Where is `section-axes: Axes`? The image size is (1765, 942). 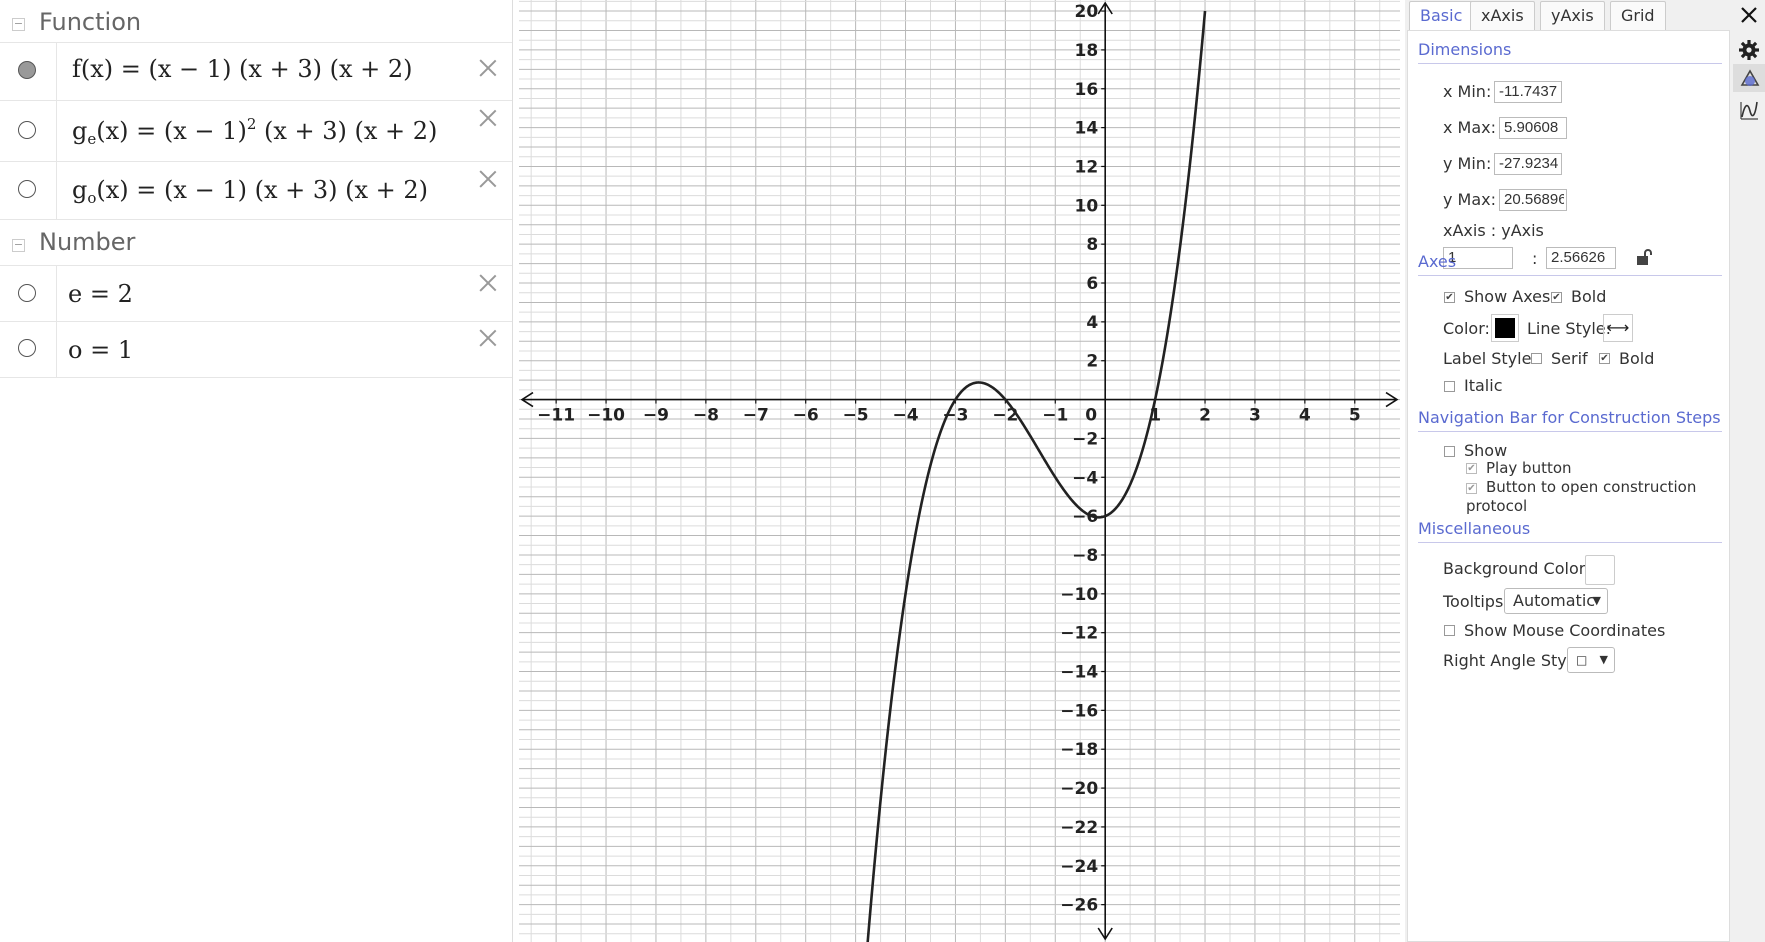 section-axes: Axes is located at coordinates (1570, 264).